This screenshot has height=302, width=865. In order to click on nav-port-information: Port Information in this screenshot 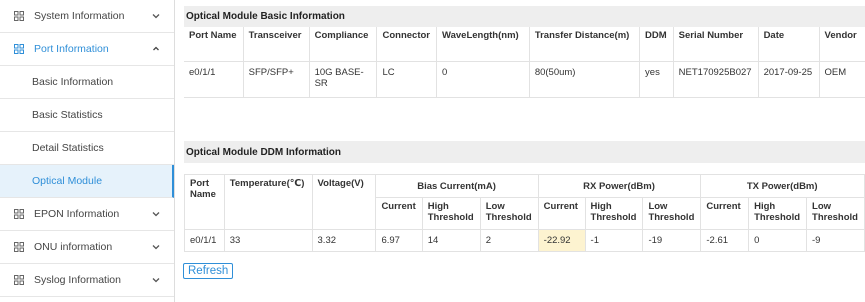, I will do `click(87, 49)`.